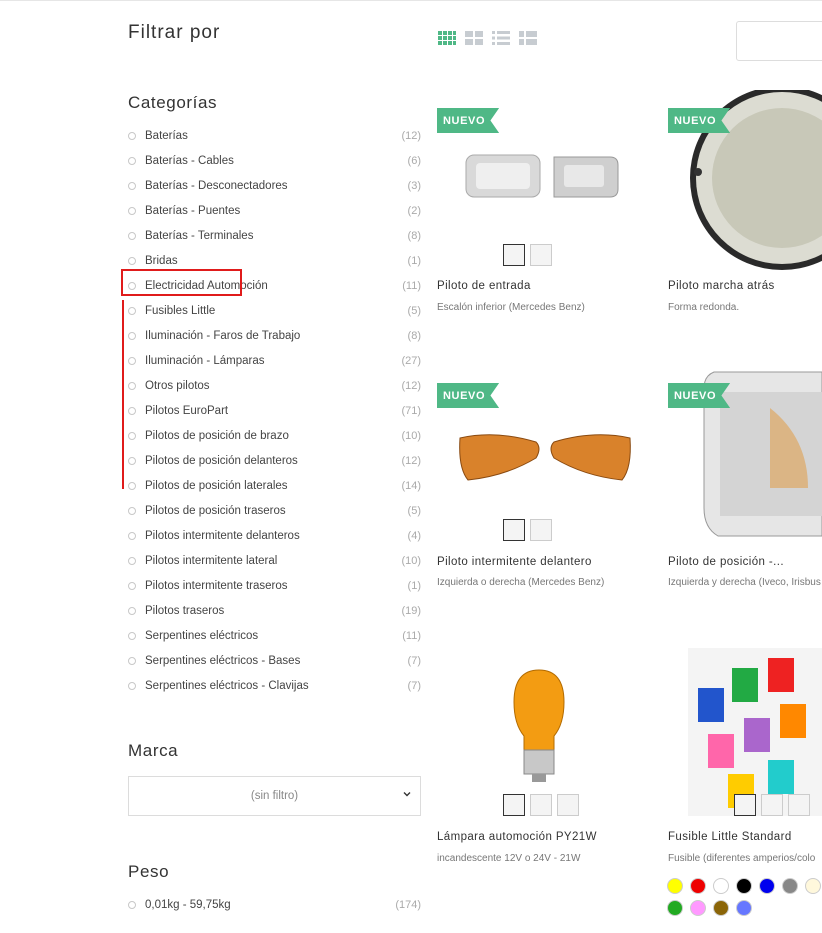  What do you see at coordinates (447, 38) in the screenshot?
I see `grid-4-icon` at bounding box center [447, 38].